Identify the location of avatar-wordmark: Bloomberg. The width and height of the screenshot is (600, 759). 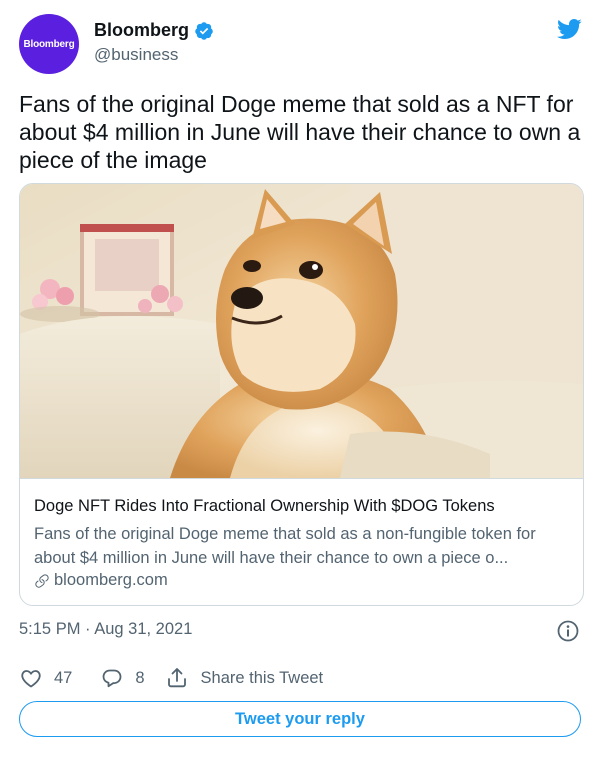
(49, 44).